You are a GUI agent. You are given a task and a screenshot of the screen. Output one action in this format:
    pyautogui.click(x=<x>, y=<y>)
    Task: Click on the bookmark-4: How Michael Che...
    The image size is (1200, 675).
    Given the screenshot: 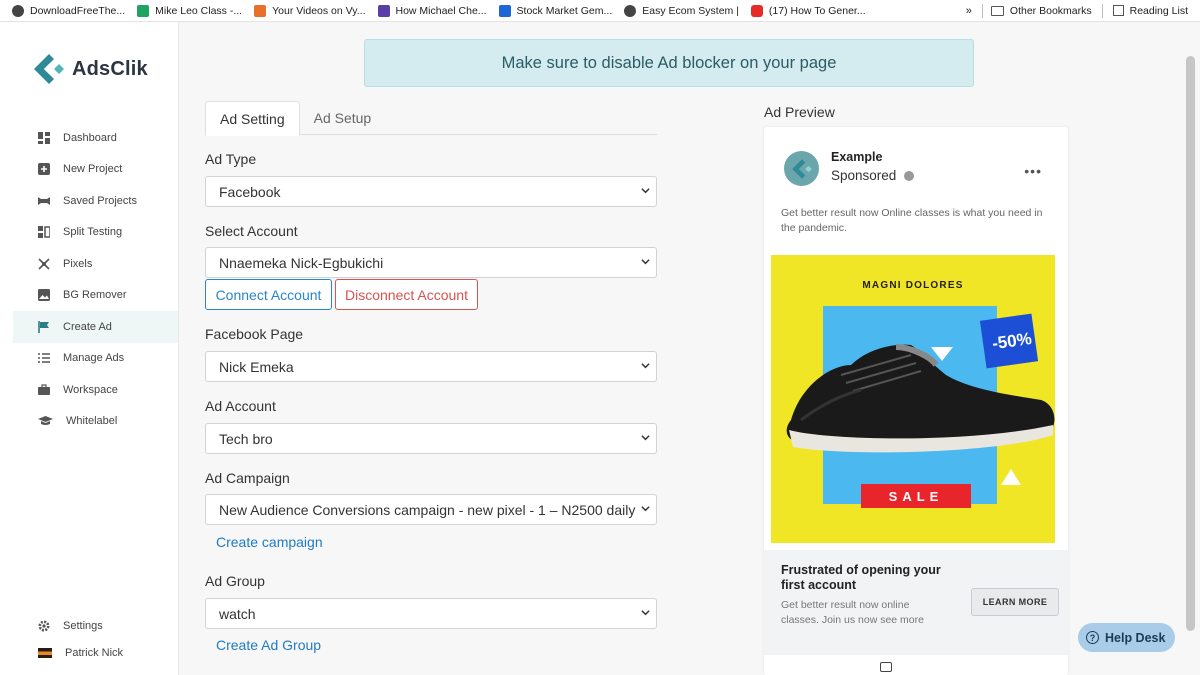 What is the action you would take?
    pyautogui.click(x=426, y=11)
    